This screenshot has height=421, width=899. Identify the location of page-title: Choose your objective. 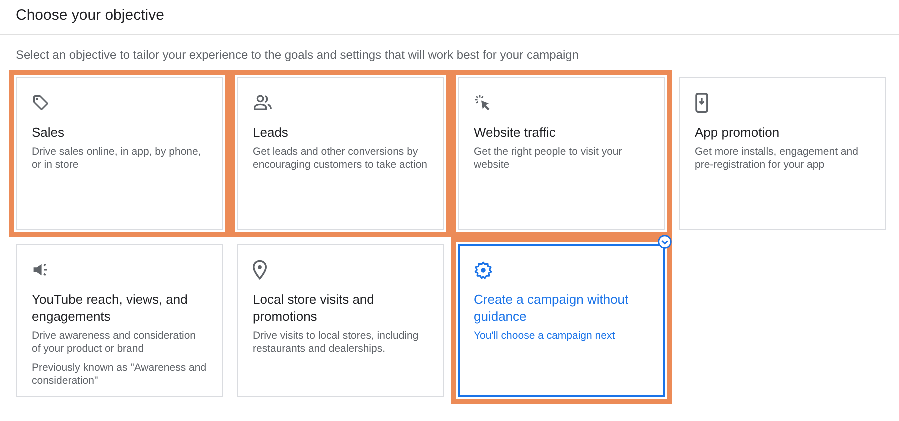
(90, 15).